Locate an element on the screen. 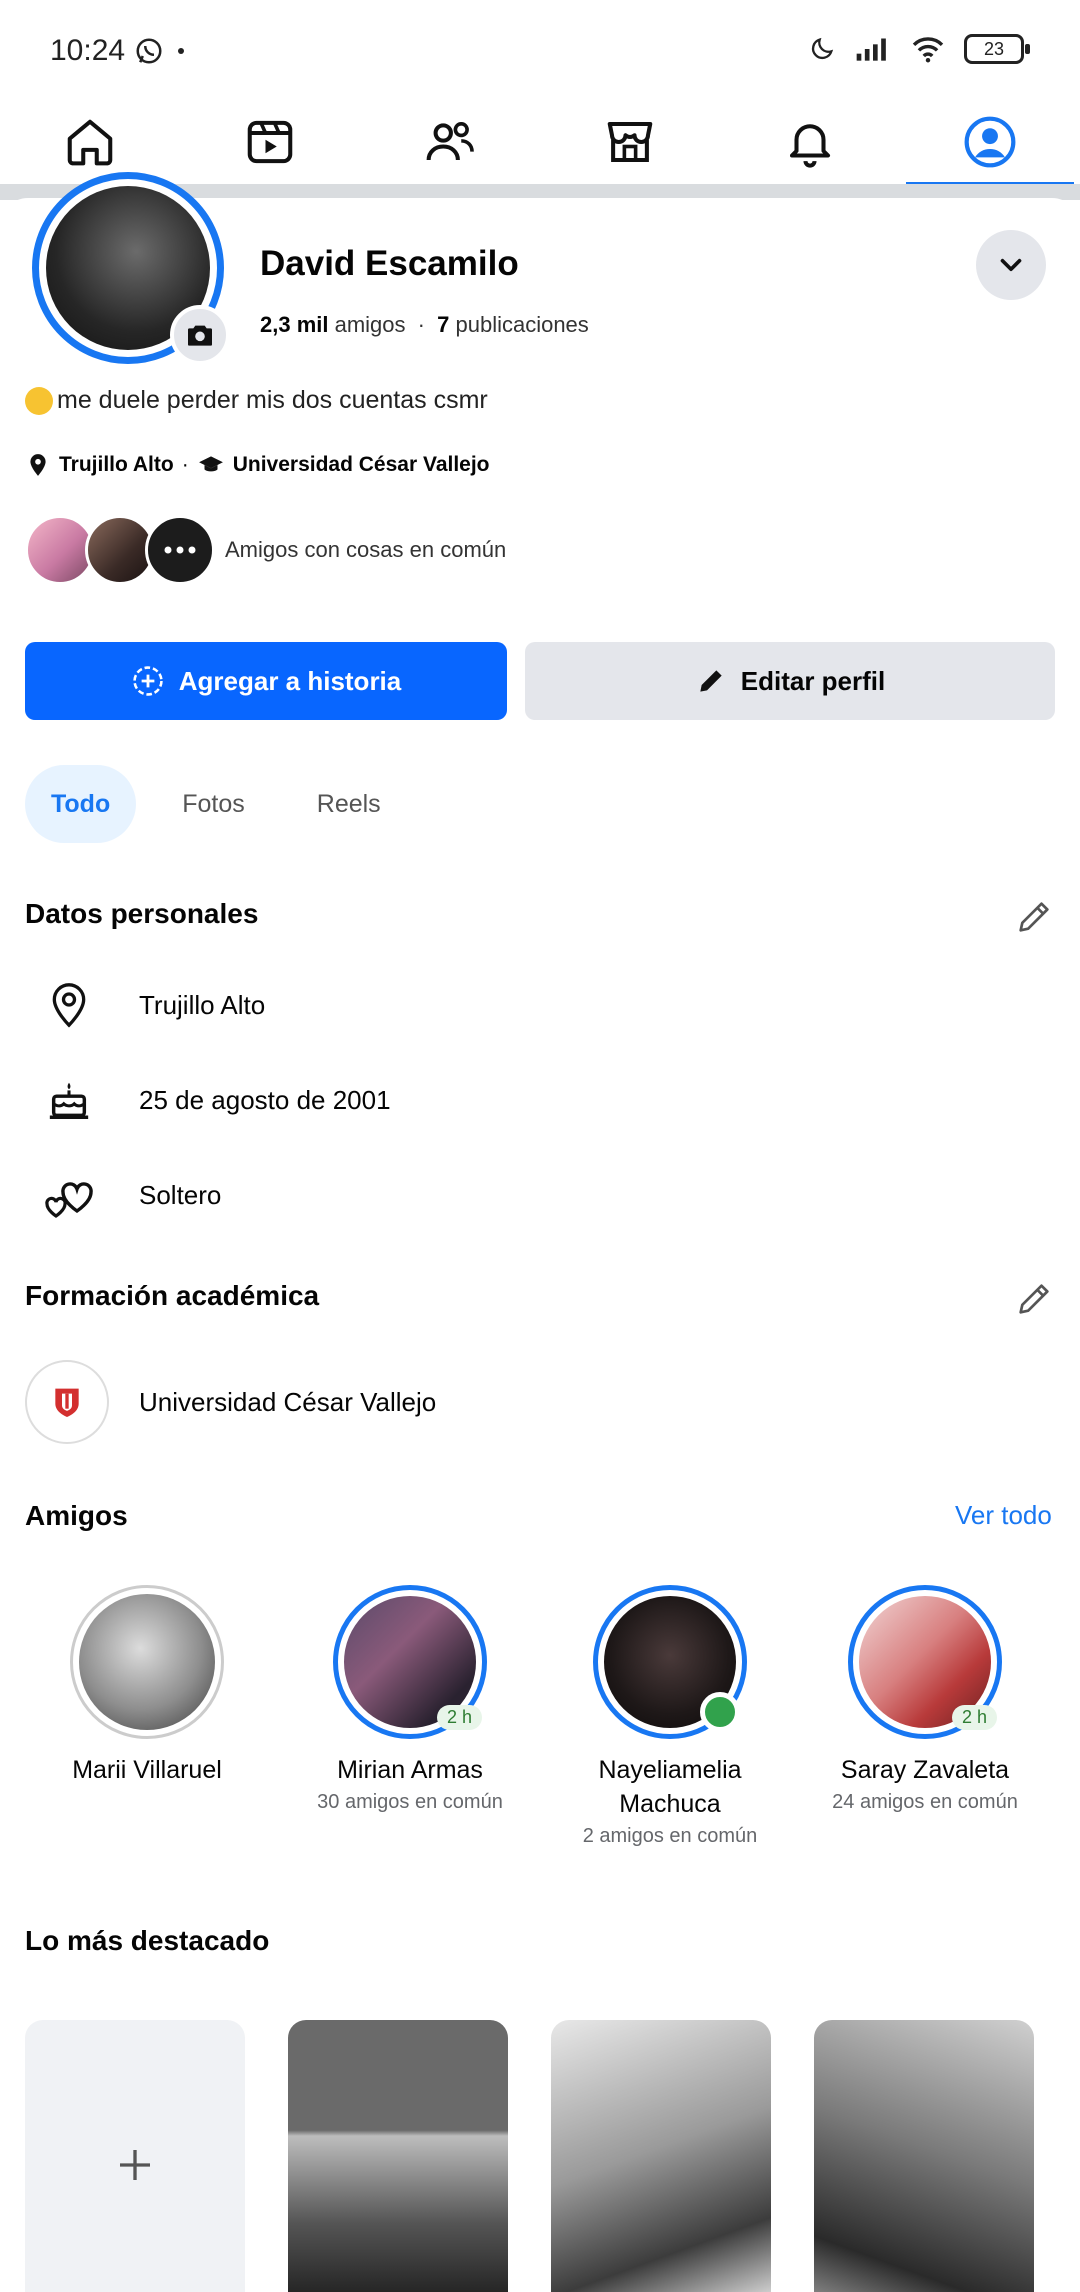 The image size is (1080, 2292). profile-stats: 2,3 mil amigos · 7 publicaciones is located at coordinates (424, 325).